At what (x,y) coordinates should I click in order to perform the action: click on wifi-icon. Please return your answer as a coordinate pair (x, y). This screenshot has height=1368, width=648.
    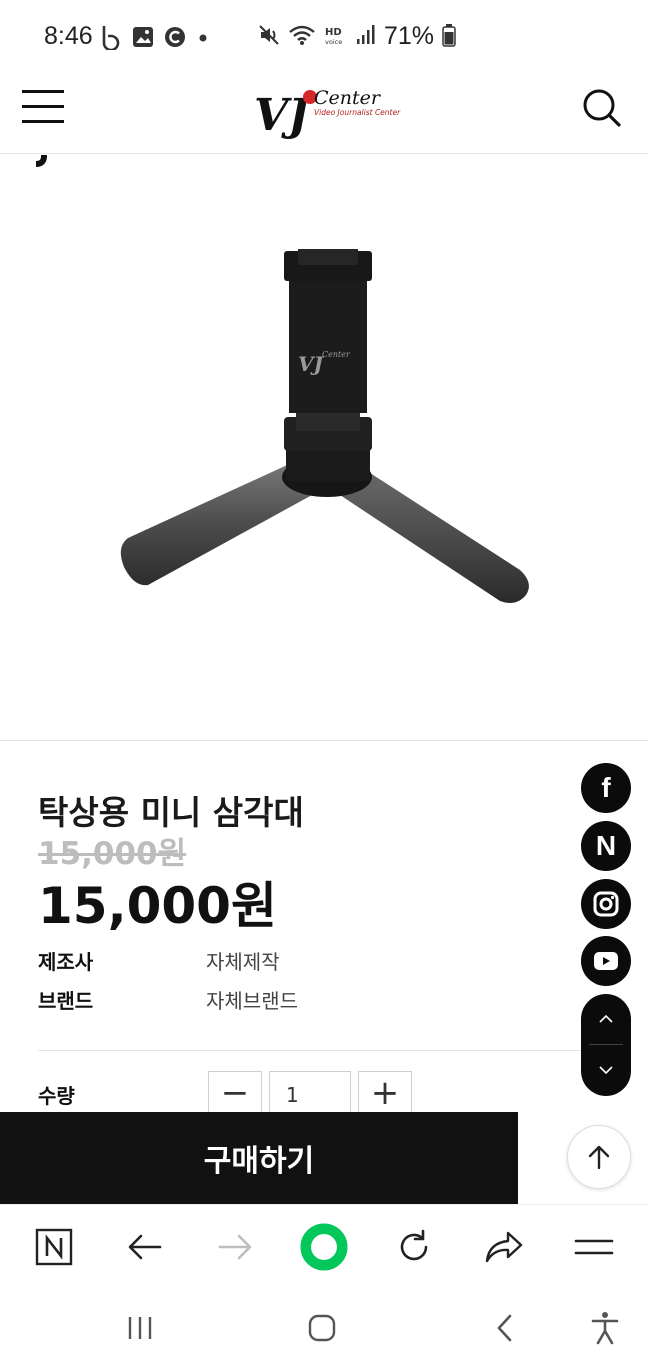
    Looking at the image, I should click on (302, 37).